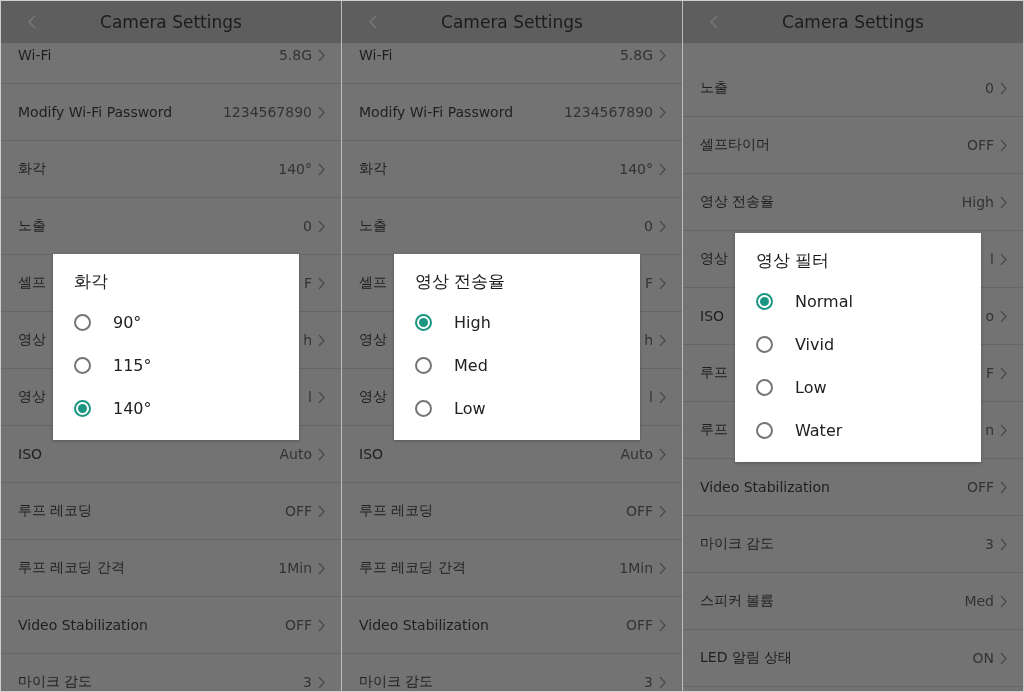 The image size is (1024, 692). What do you see at coordinates (853, 88) in the screenshot?
I see `settings-row: 노출 0` at bounding box center [853, 88].